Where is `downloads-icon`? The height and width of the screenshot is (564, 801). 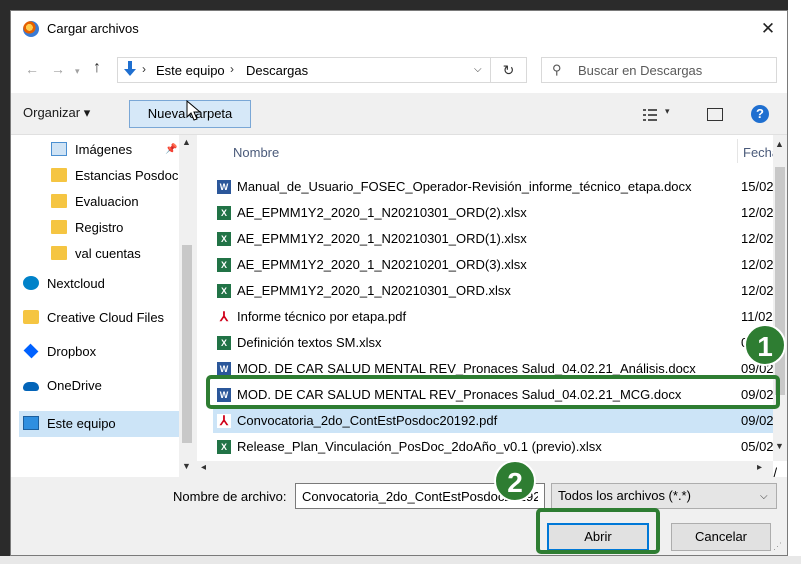
downloads-icon is located at coordinates (130, 68).